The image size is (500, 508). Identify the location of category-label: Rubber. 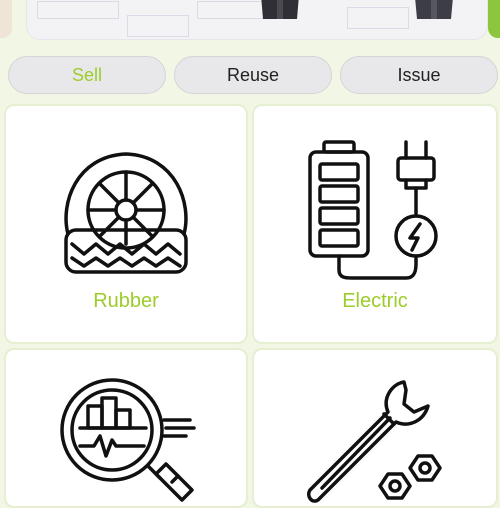
(126, 301).